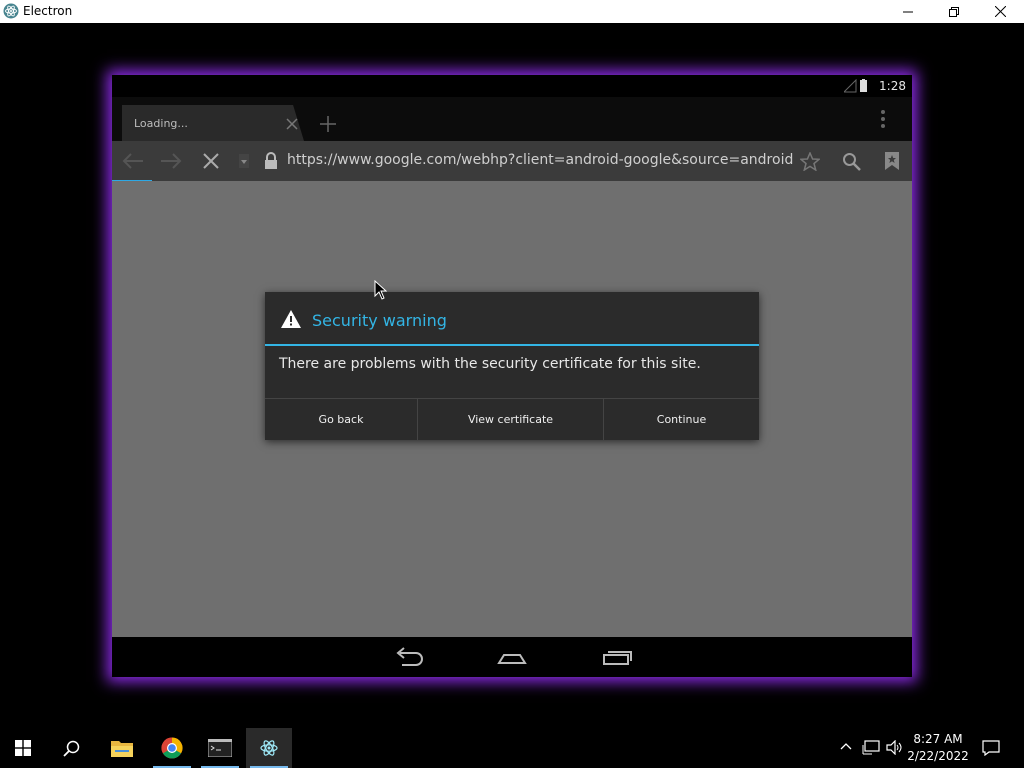  I want to click on forward-arrow-icon, so click(171, 161).